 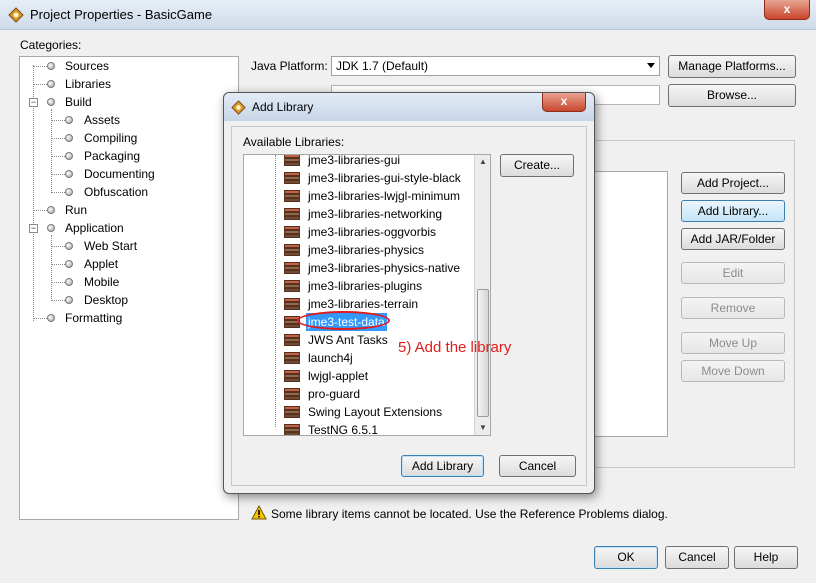 I want to click on help-button: Help, so click(x=766, y=557).